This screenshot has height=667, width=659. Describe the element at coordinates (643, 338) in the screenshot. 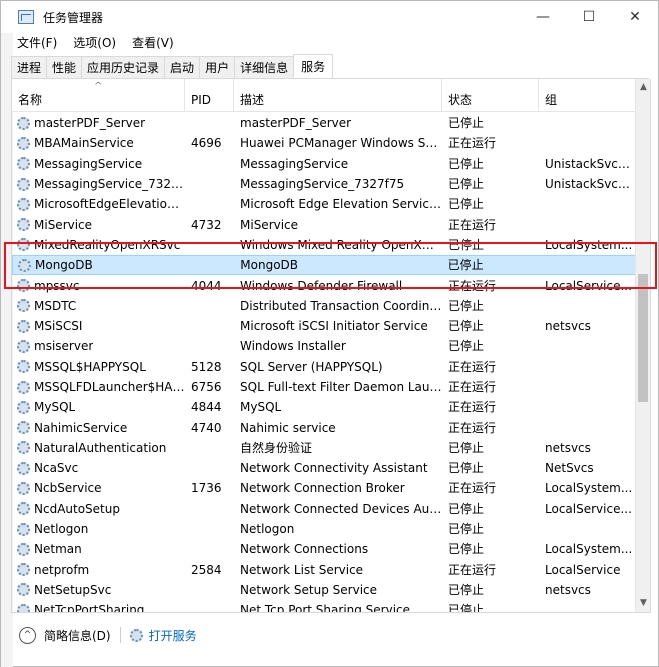

I see `scroll-thumb` at that location.